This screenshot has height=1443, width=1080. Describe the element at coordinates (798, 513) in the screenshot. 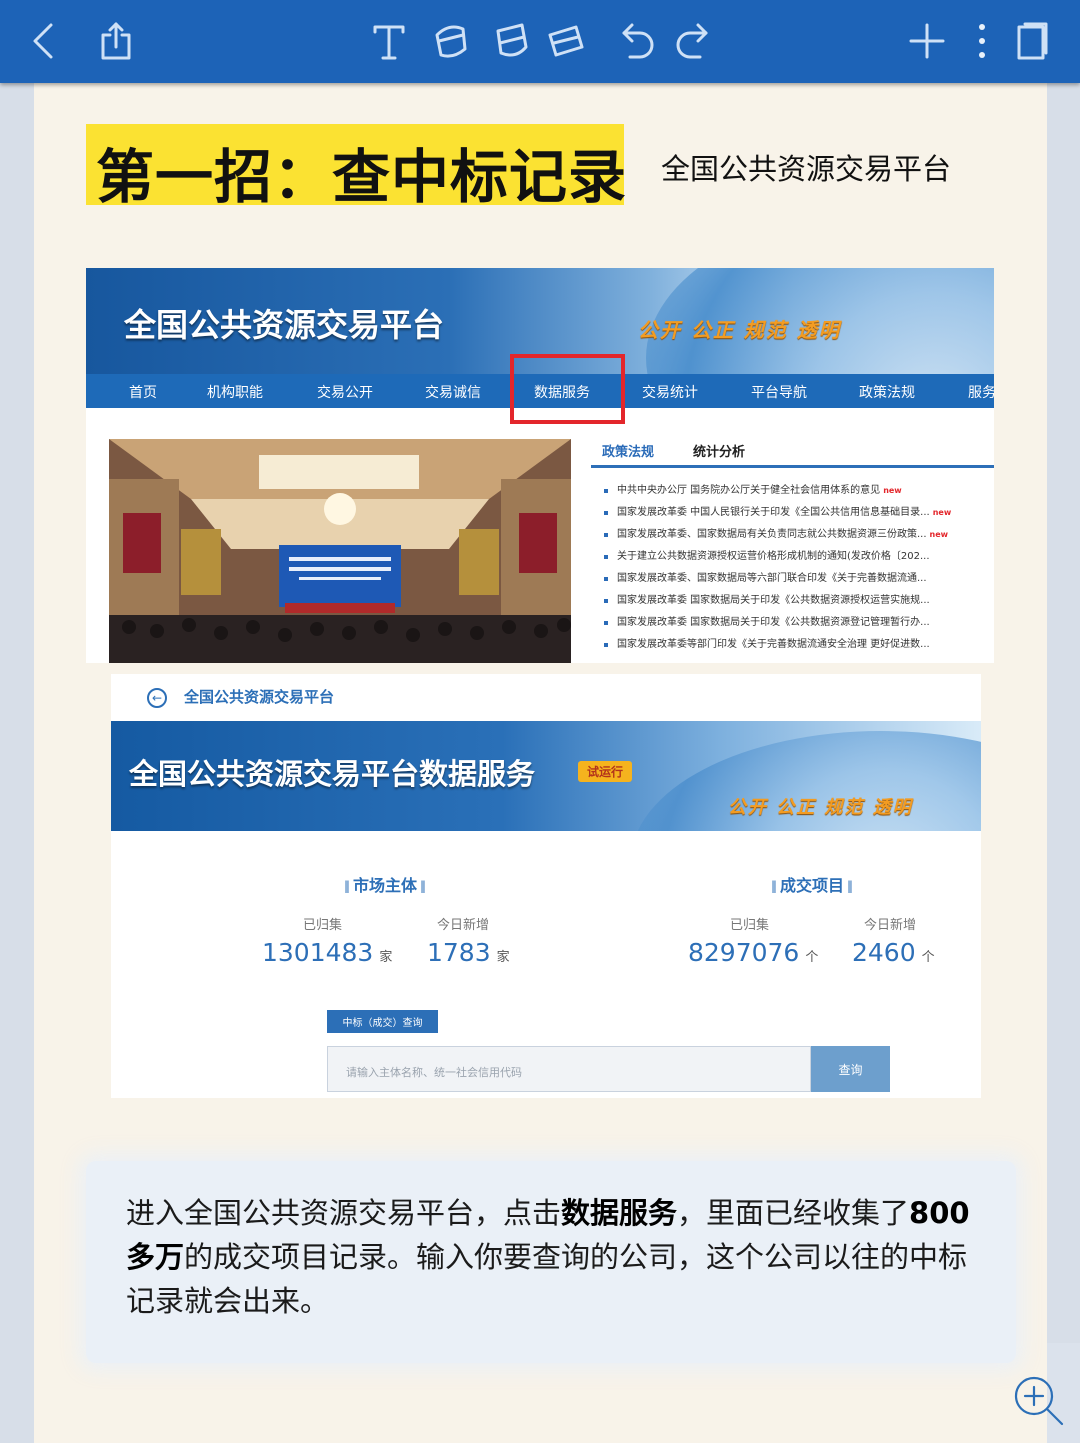

I see `news-item: 国家发展改革委 中国人民银行关于印发《全国公共信用信息基础目录... new` at that location.